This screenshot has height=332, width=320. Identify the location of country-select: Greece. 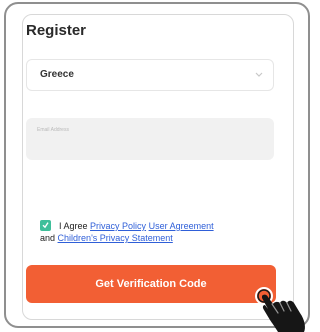
(150, 75).